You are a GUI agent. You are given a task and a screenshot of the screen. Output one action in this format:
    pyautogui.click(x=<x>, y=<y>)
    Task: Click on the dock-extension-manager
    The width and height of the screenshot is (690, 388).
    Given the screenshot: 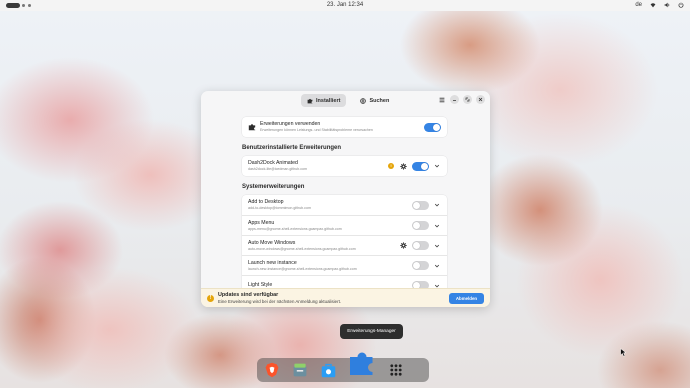 What is the action you would take?
    pyautogui.click(x=362, y=363)
    